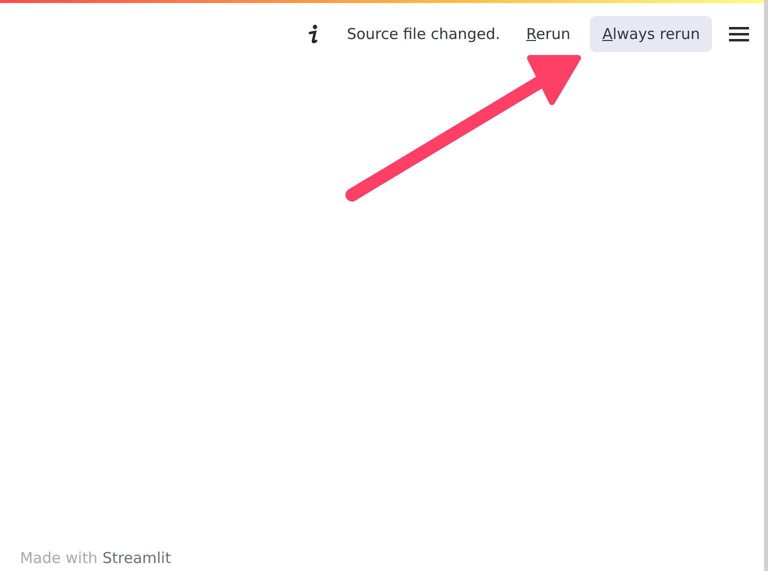 Image resolution: width=768 pixels, height=571 pixels. Describe the element at coordinates (651, 34) in the screenshot. I see `always-rerun-button: Always rerun` at that location.